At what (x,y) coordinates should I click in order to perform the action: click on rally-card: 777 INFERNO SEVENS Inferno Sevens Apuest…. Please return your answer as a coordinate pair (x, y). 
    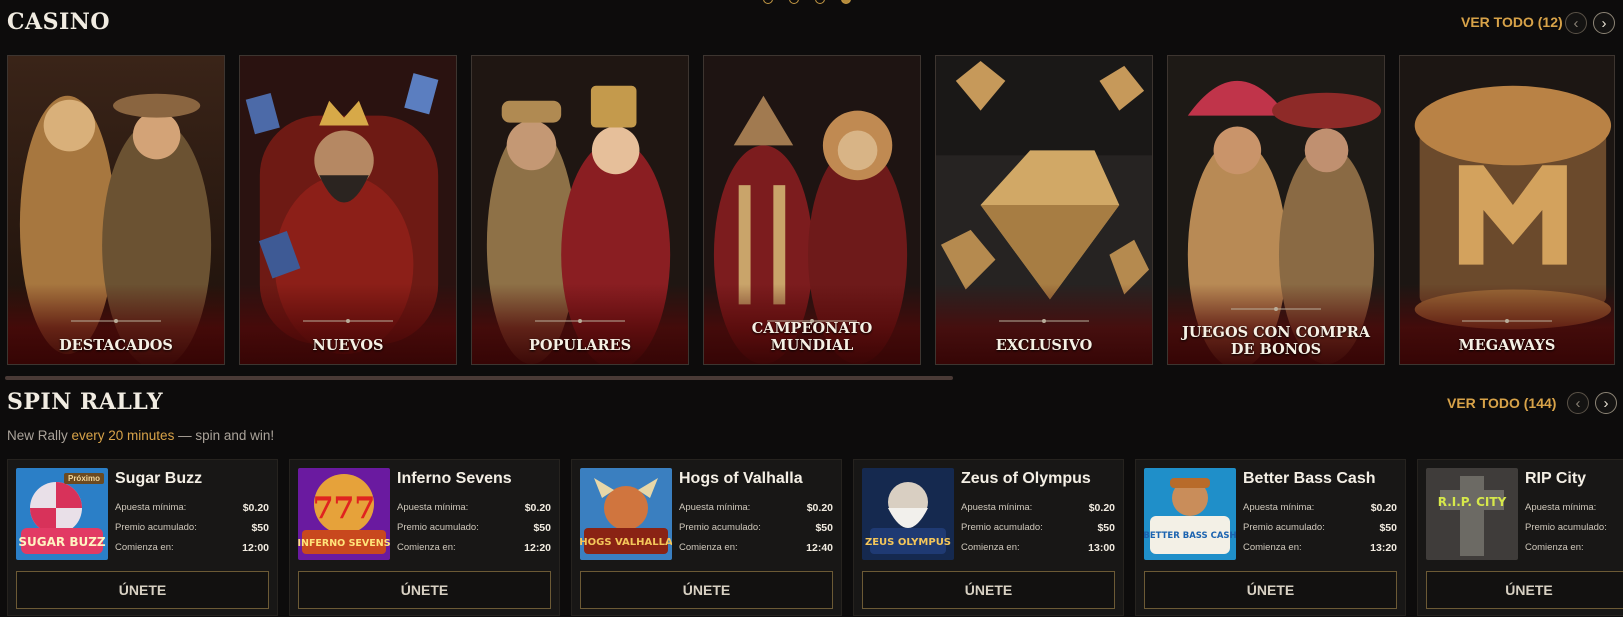
    Looking at the image, I should click on (424, 537).